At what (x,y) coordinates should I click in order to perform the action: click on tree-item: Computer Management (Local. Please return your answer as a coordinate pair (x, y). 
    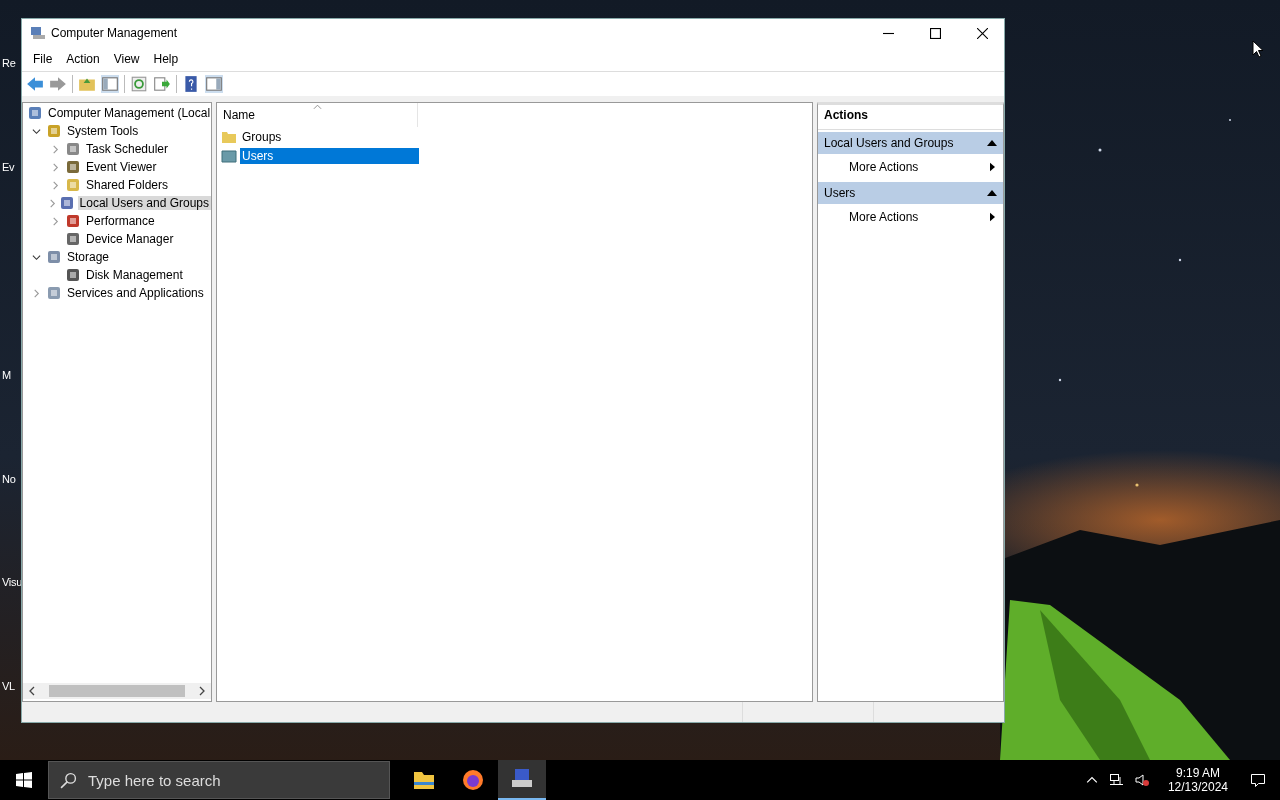
    Looking at the image, I should click on (128, 113).